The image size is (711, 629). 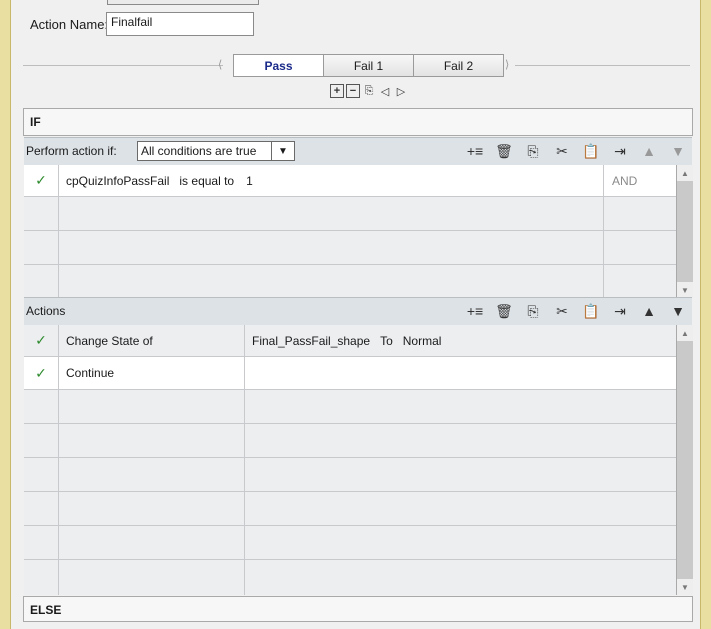 I want to click on divider-right, so click(x=602, y=65).